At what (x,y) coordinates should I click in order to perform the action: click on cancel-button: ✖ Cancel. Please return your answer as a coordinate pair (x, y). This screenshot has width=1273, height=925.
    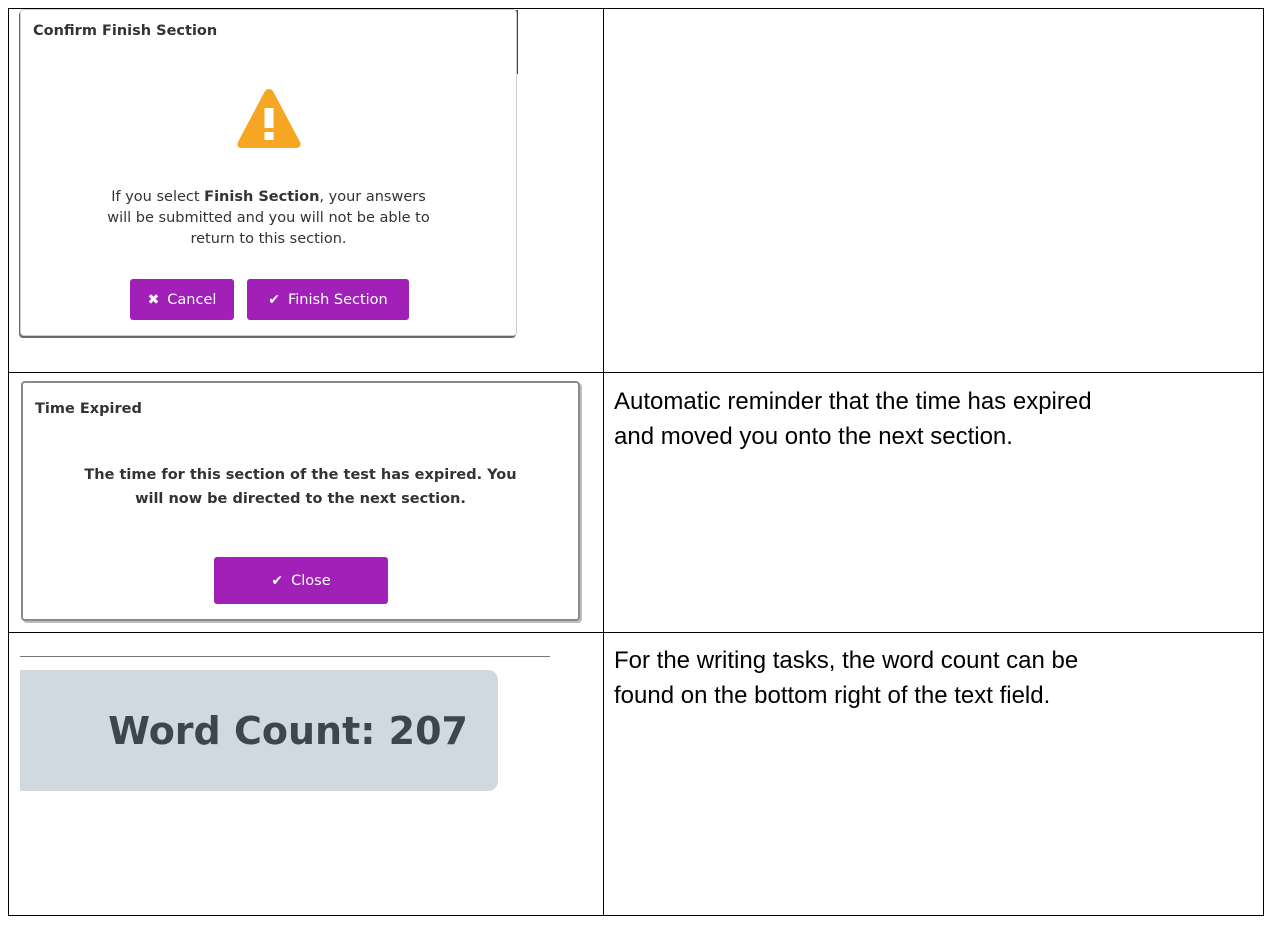
    Looking at the image, I should click on (182, 299).